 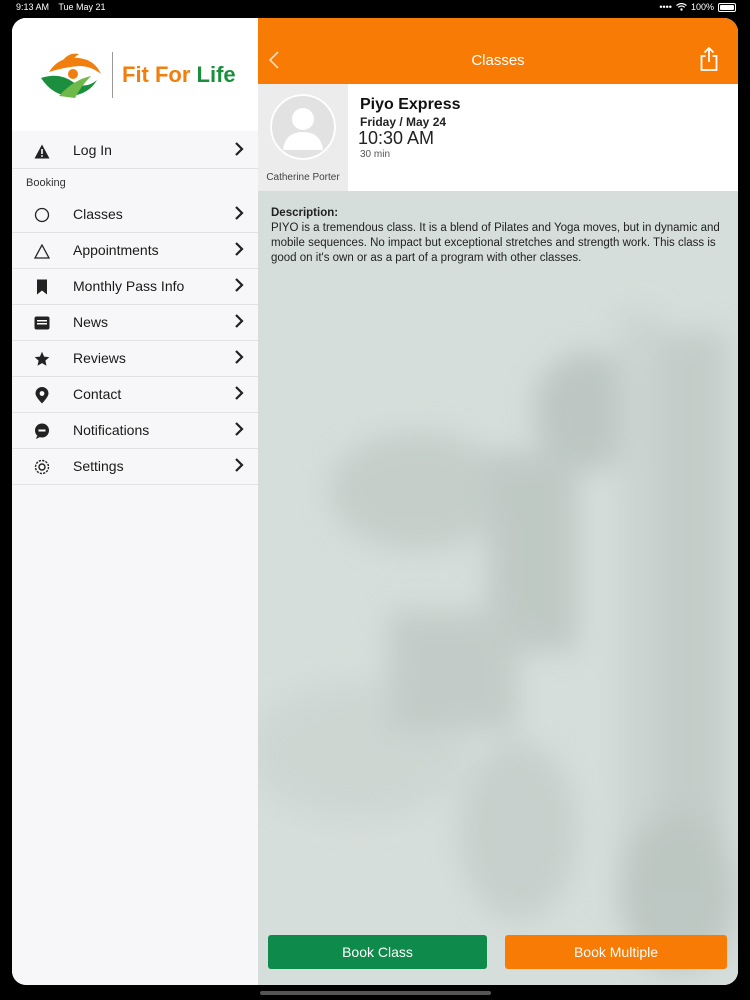 I want to click on sidebar-item-label: Notifications, so click(x=111, y=430).